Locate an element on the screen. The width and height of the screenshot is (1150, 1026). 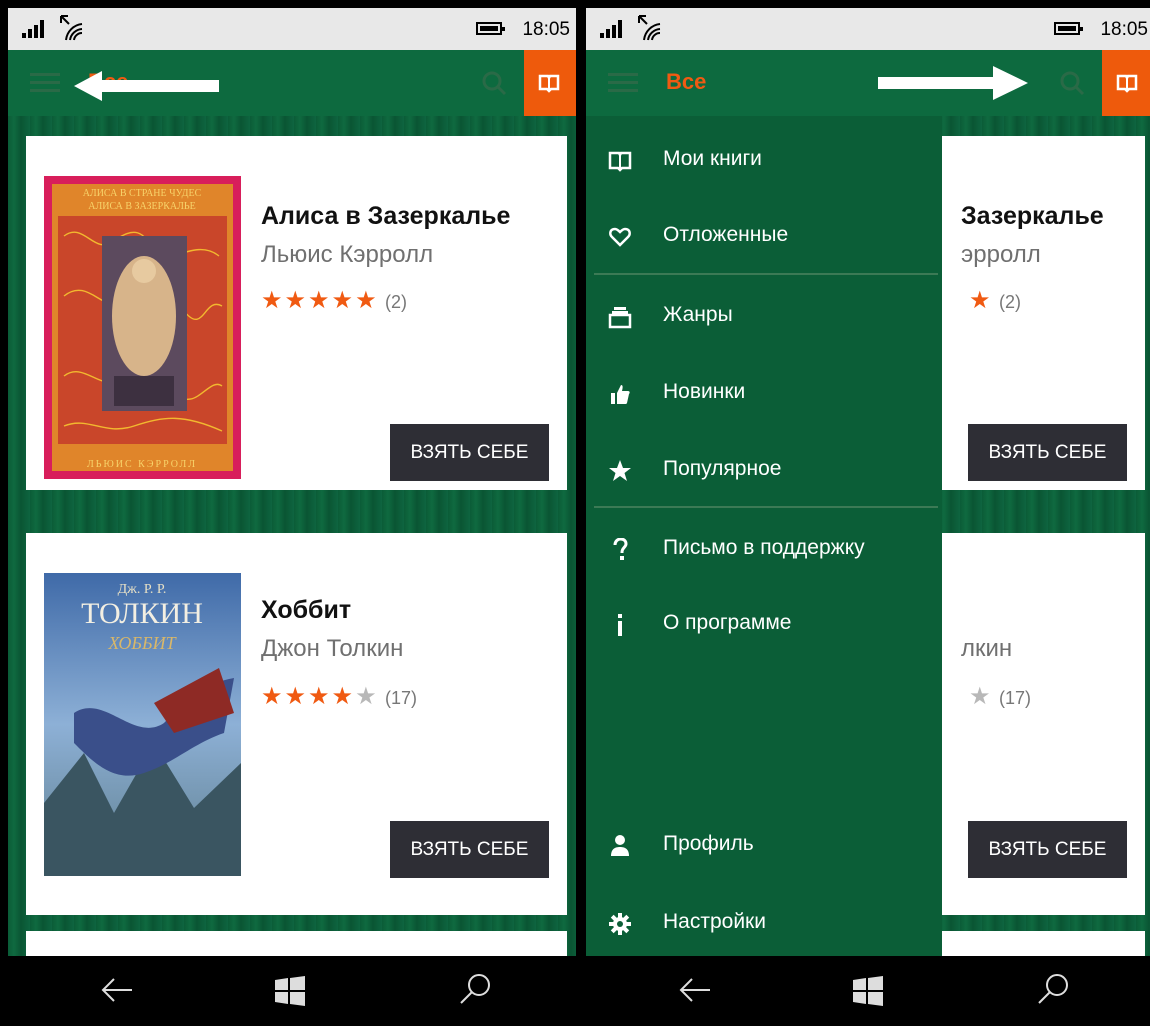
info-icon is located at coordinates (620, 625).